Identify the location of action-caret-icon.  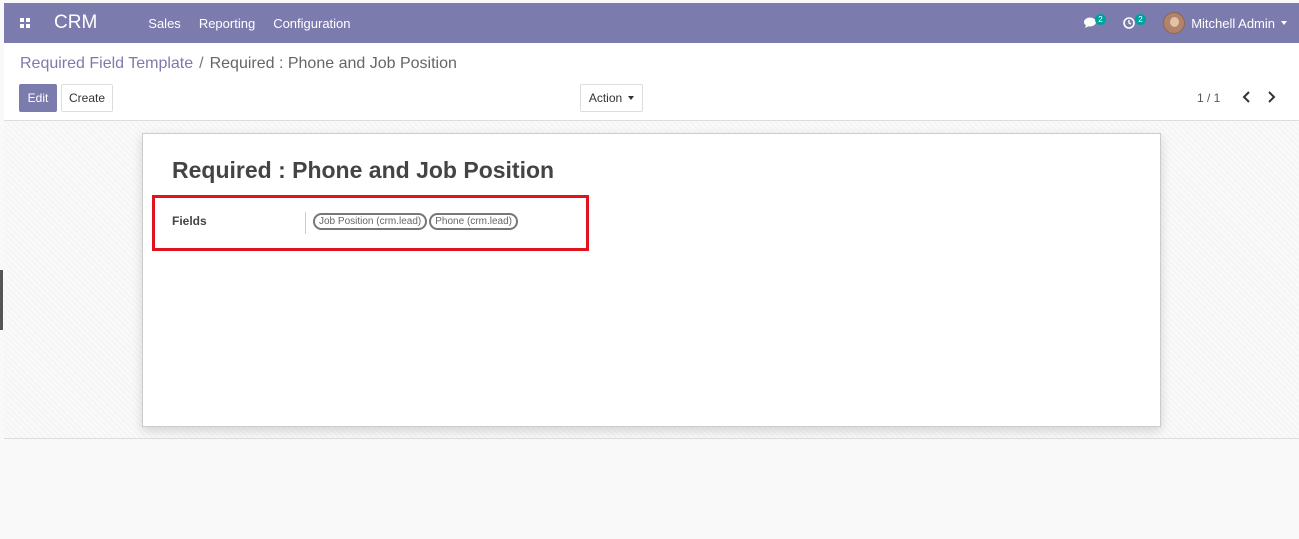
(631, 98).